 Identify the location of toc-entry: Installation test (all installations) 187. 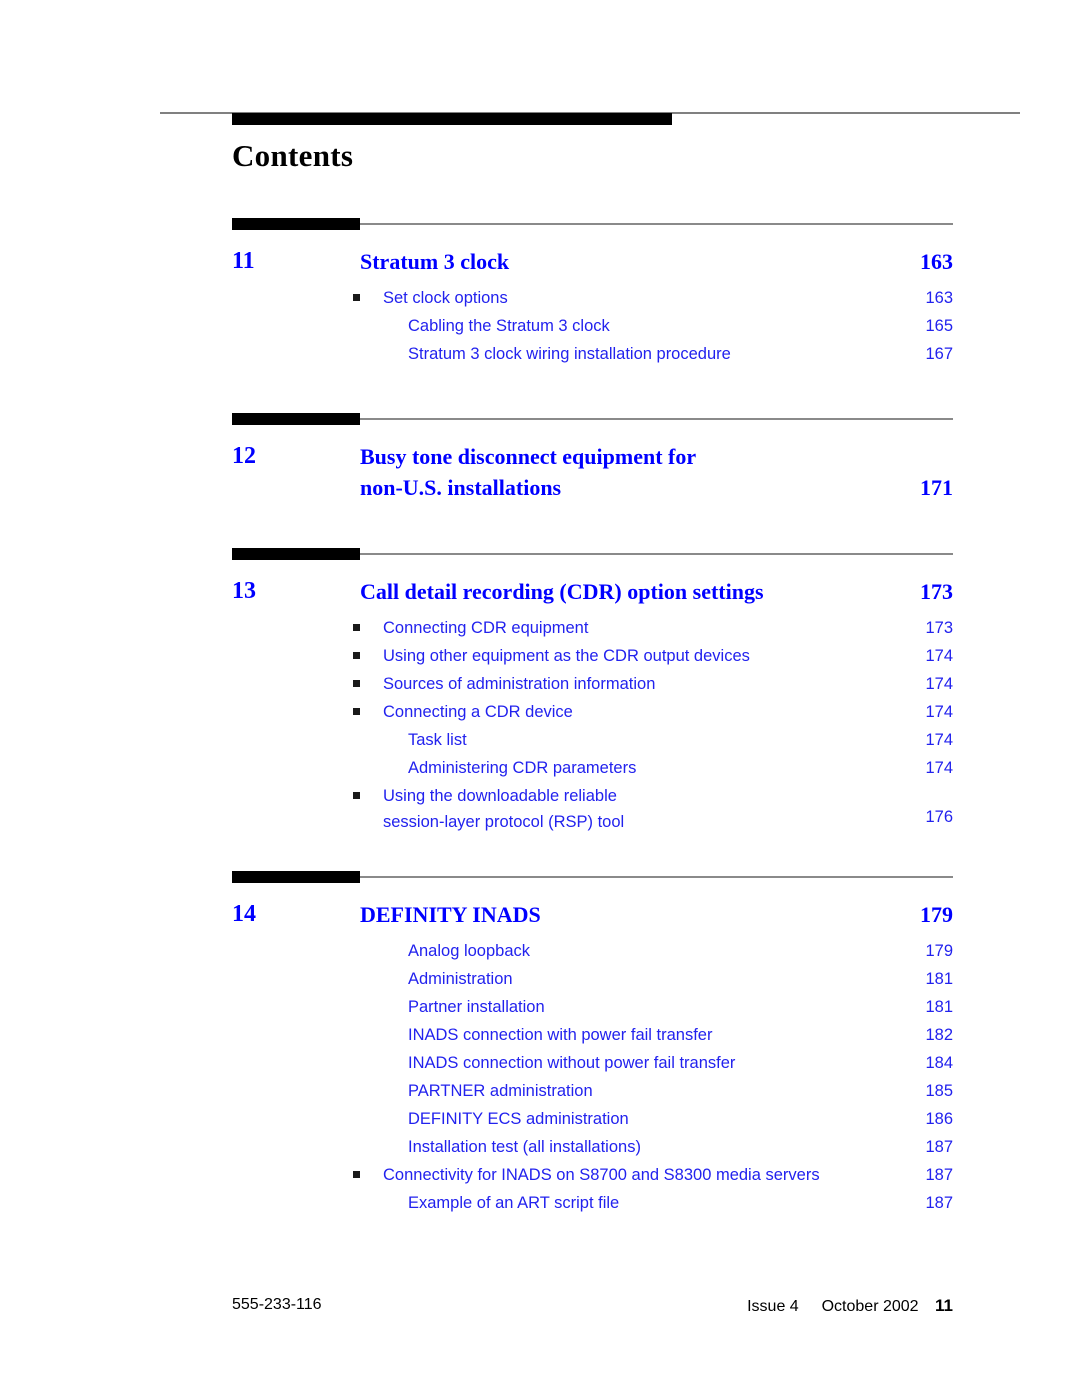
(540, 1148).